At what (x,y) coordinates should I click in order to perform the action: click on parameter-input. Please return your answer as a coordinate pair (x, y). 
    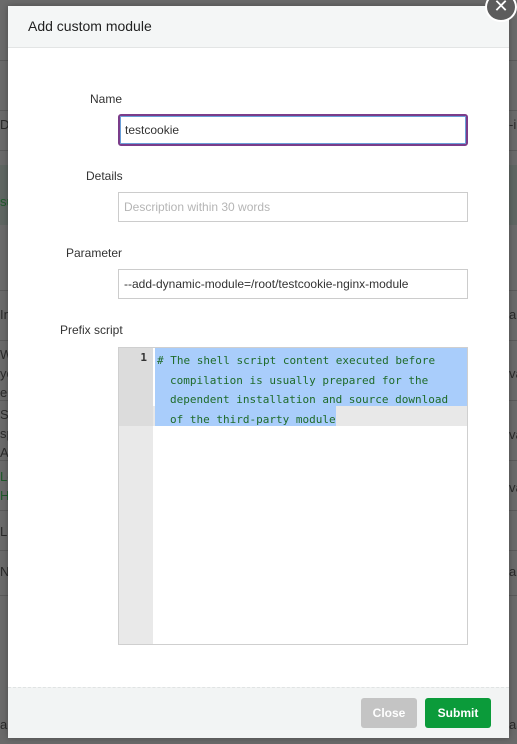
    Looking at the image, I should click on (293, 284).